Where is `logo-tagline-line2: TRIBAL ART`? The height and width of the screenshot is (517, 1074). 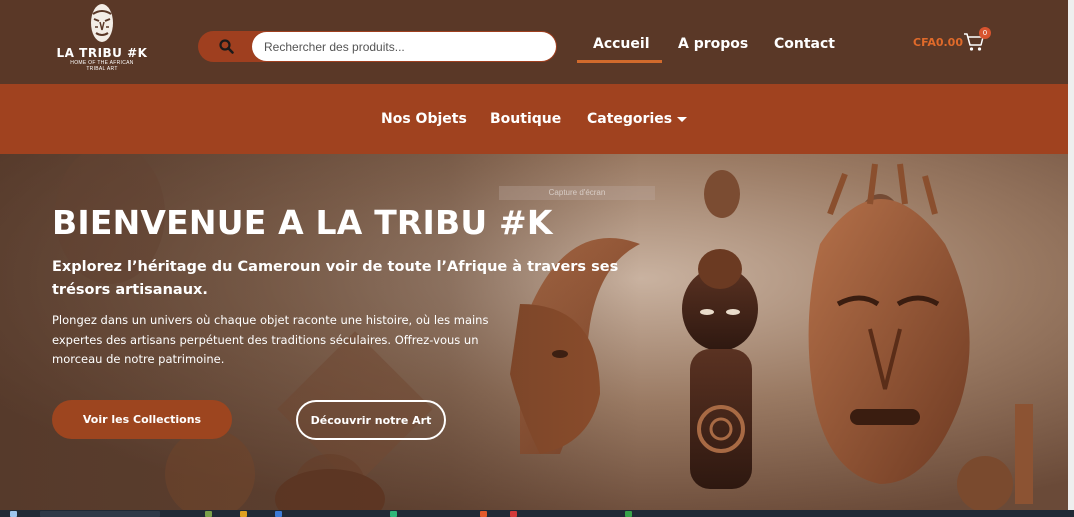 logo-tagline-line2: TRIBAL ART is located at coordinates (102, 69).